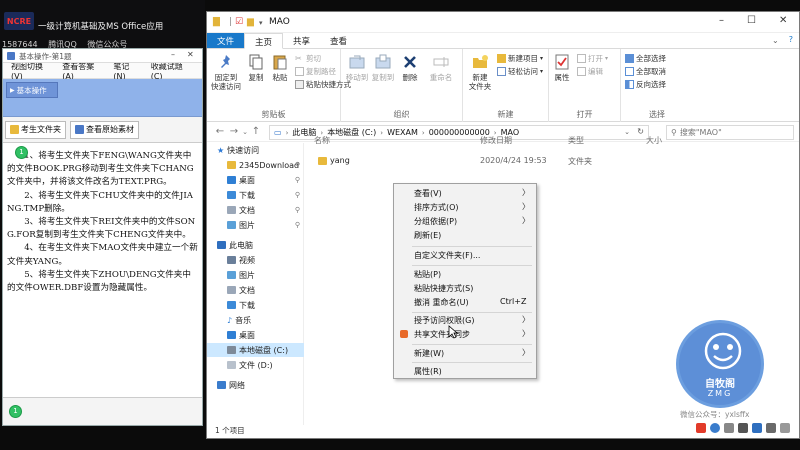  I want to click on moon-icon, so click(715, 428).